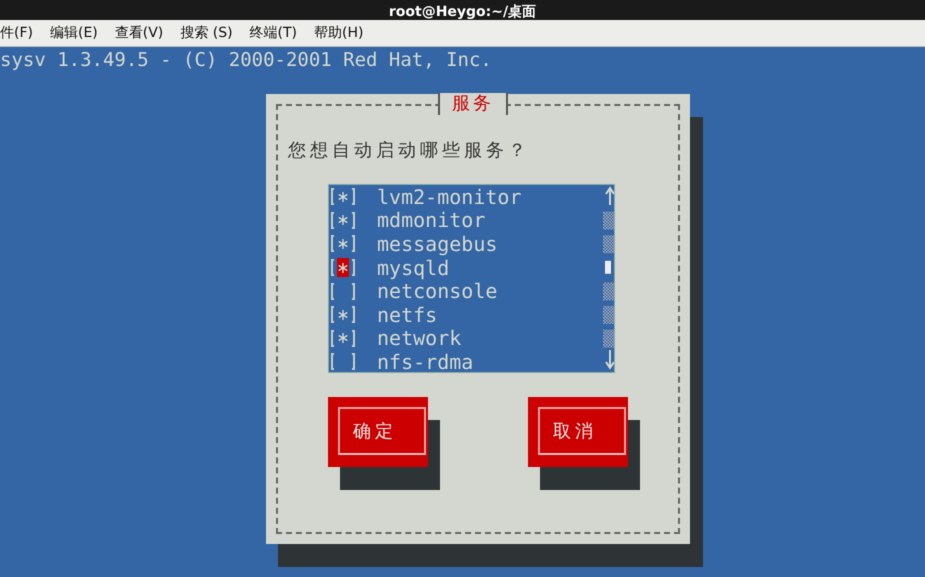 This screenshot has height=577, width=925. I want to click on question-text: 您想自动启动哪些服务？, so click(409, 150).